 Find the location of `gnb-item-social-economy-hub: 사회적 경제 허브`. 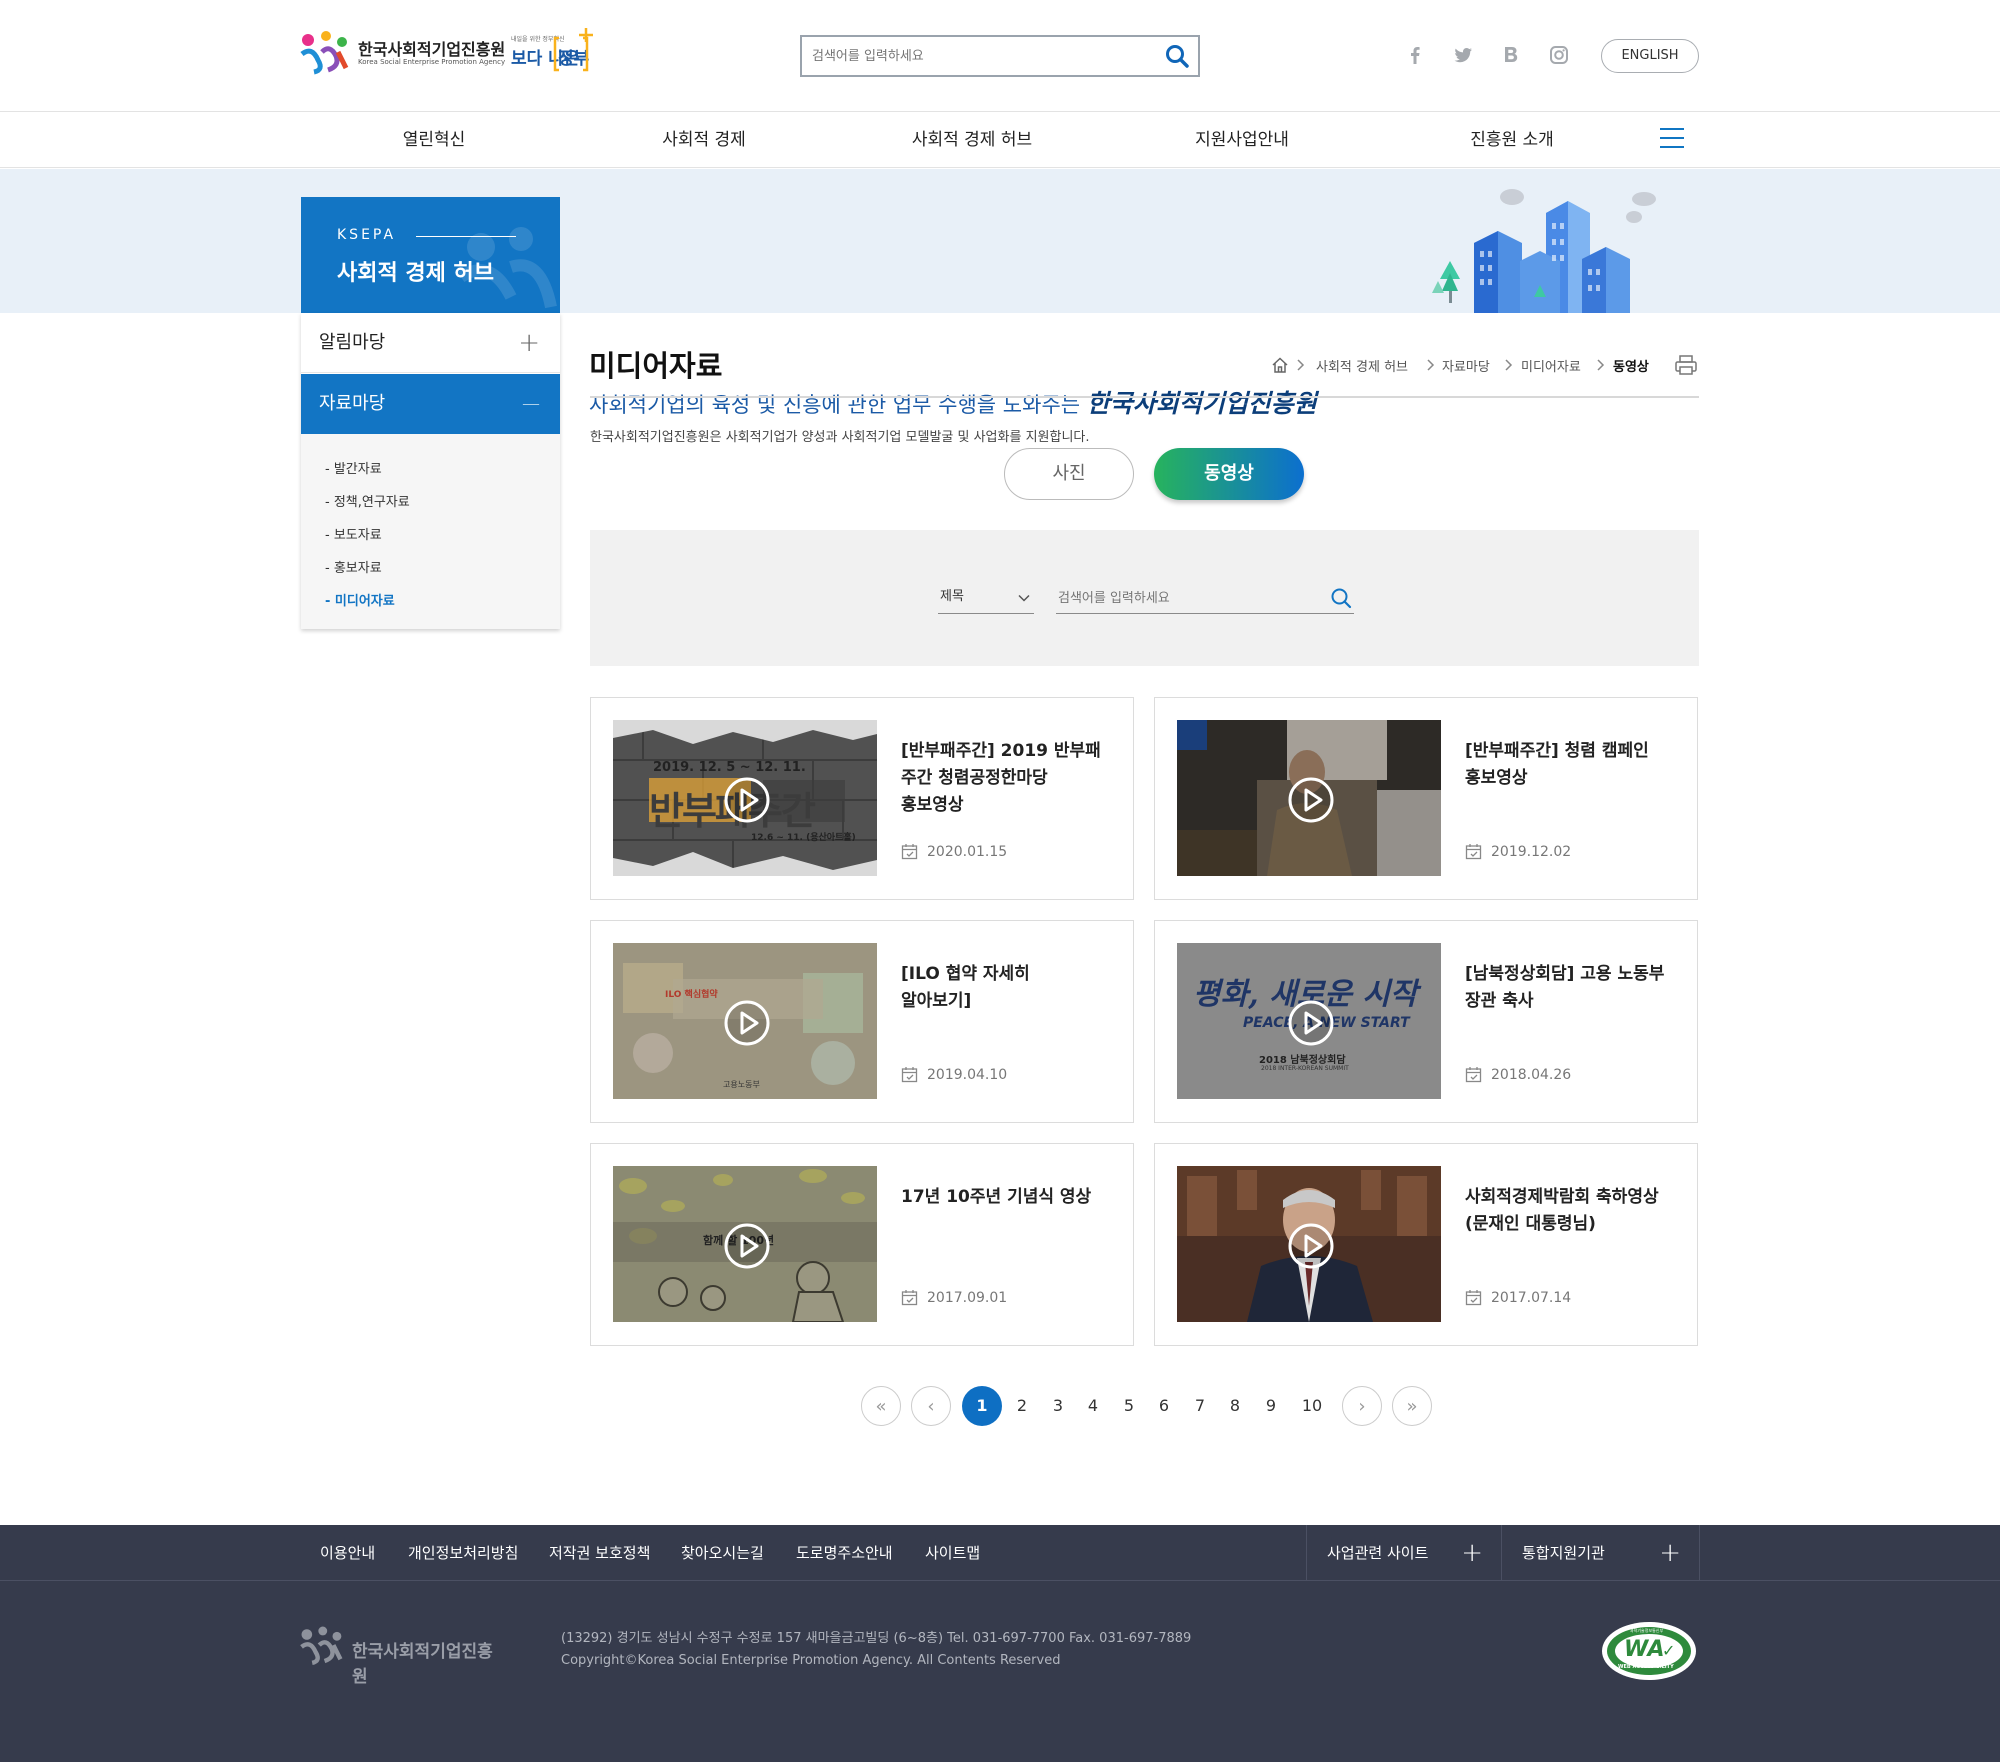

gnb-item-social-economy-hub: 사회적 경제 허브 is located at coordinates (972, 140).